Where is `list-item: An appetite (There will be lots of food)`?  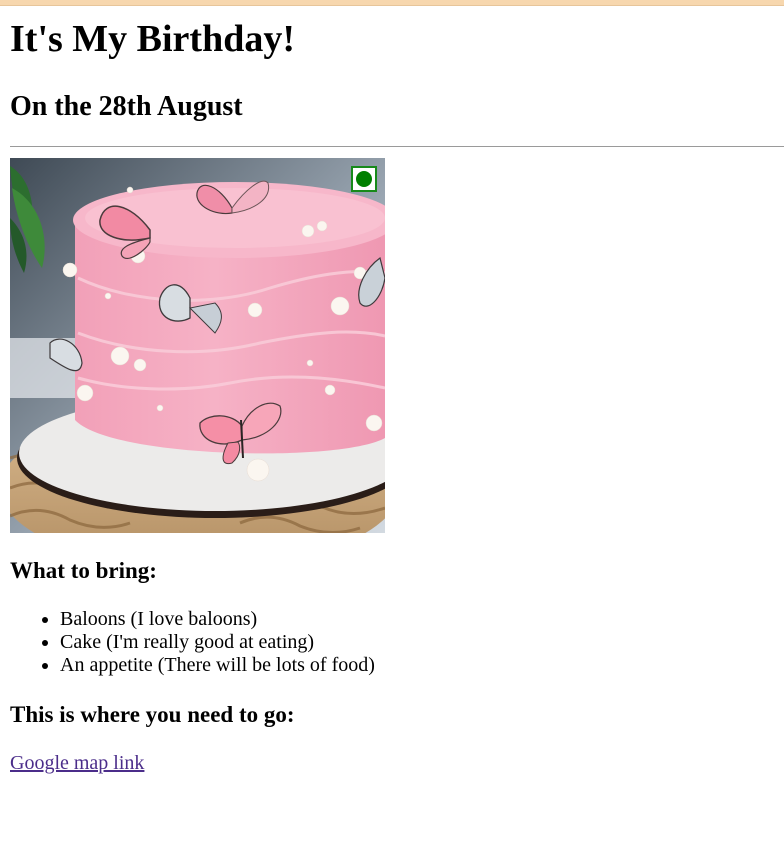
list-item: An appetite (There will be lots of food) is located at coordinates (422, 665).